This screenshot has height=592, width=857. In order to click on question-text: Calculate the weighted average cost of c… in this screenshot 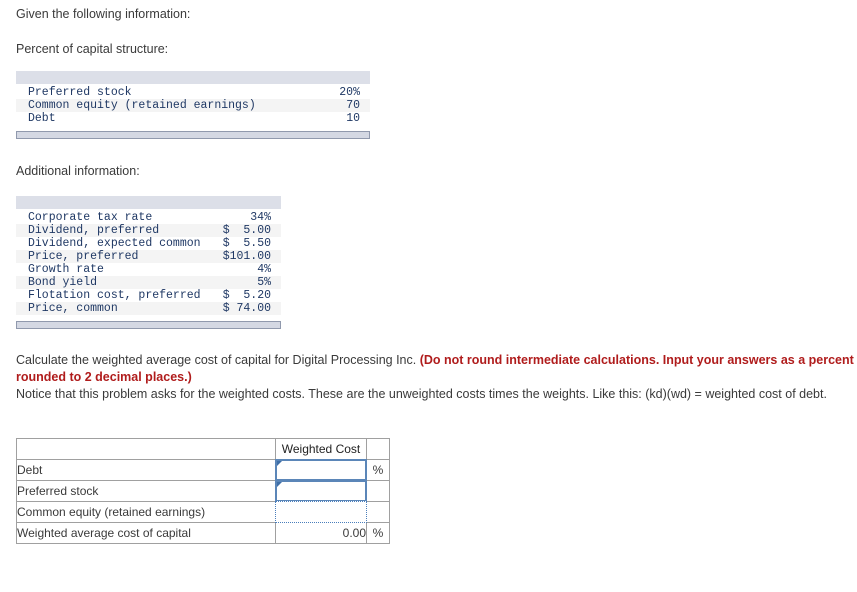, I will do `click(436, 377)`.